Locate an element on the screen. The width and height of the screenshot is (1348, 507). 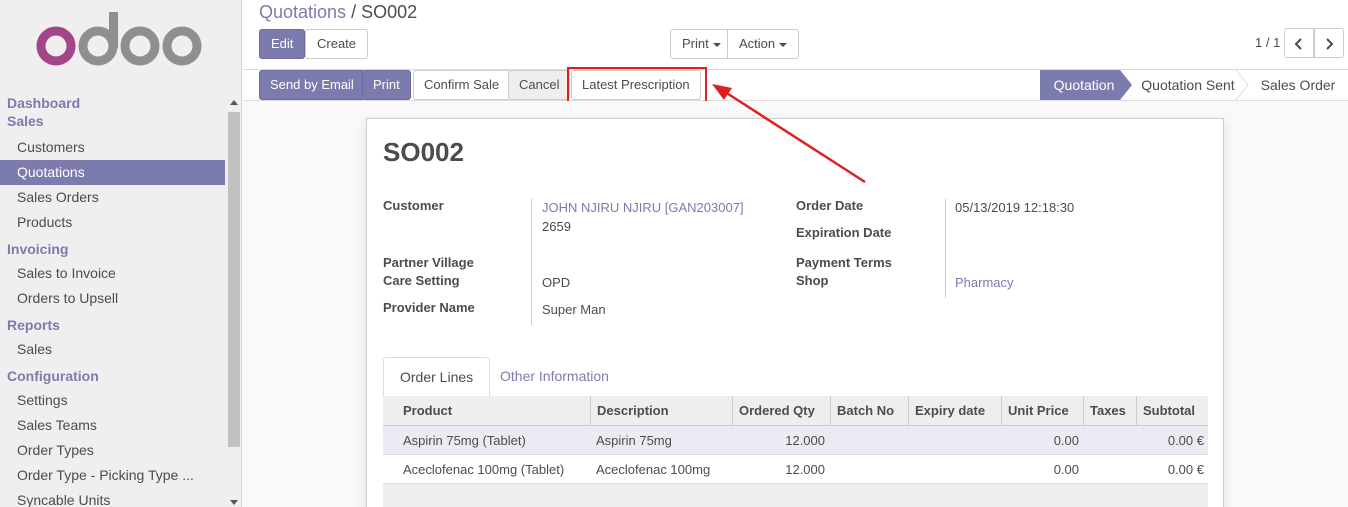
column-header-batch-no: Batch No is located at coordinates (869, 411).